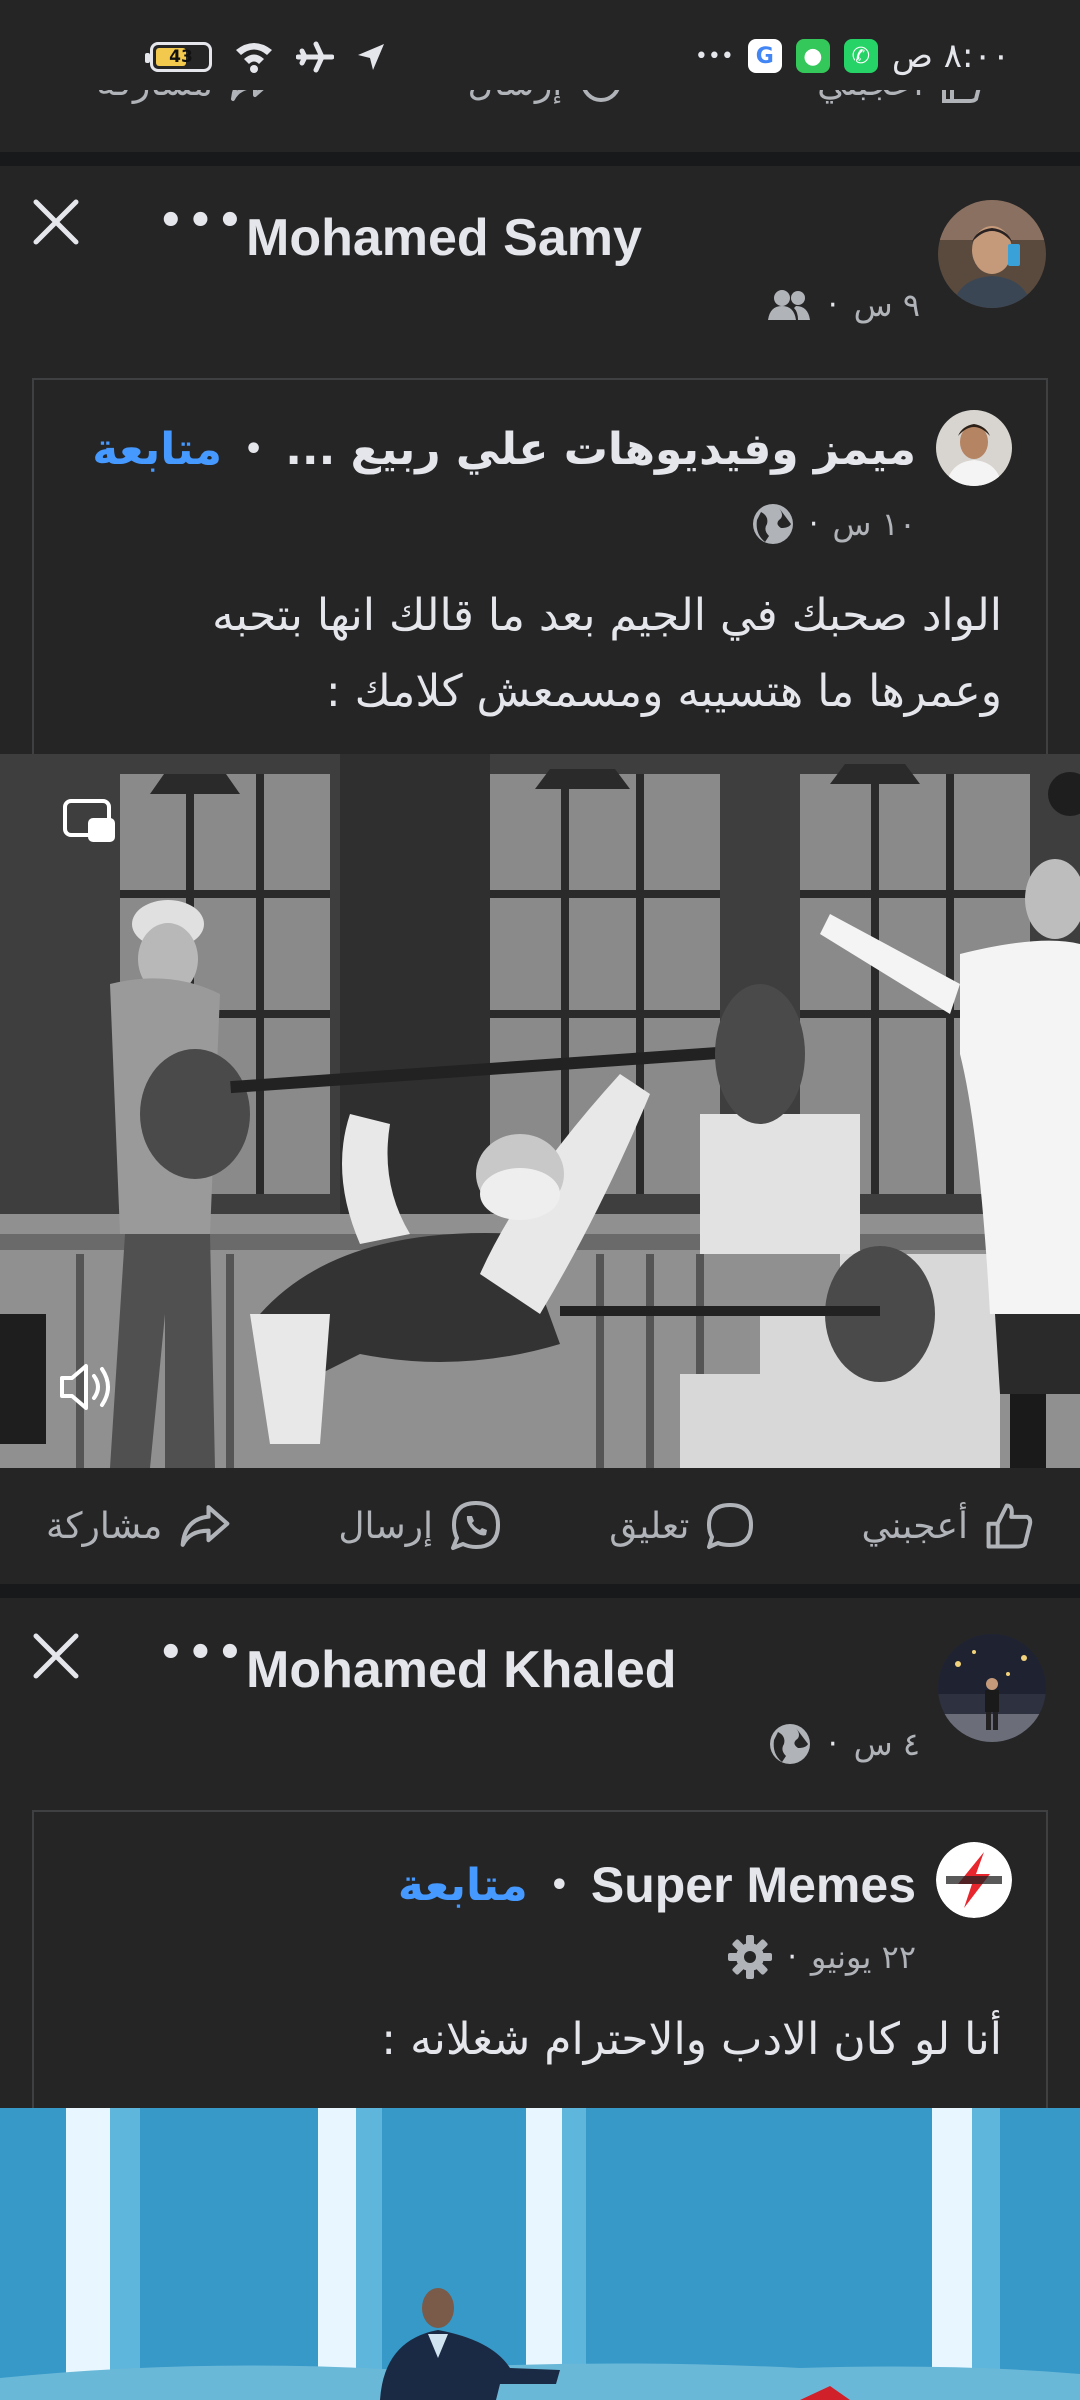 This screenshot has width=1080, height=2400. Describe the element at coordinates (682, 1526) in the screenshot. I see `comment-button: تعليق` at that location.